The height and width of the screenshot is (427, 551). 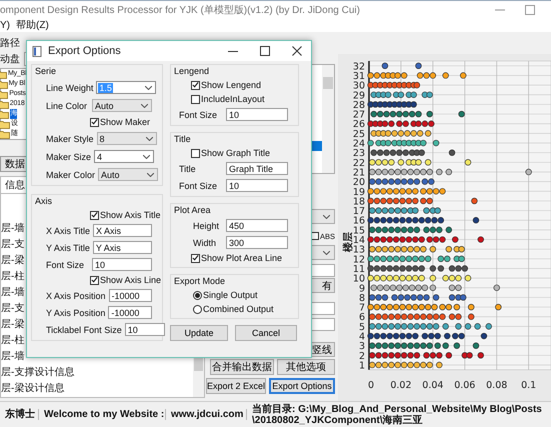 What do you see at coordinates (180, 10) in the screenshot?
I see `window-title: omponent Design Results Processor for YJK (单模型版)(v1.2) (by Dr. JiDong Cui)` at bounding box center [180, 10].